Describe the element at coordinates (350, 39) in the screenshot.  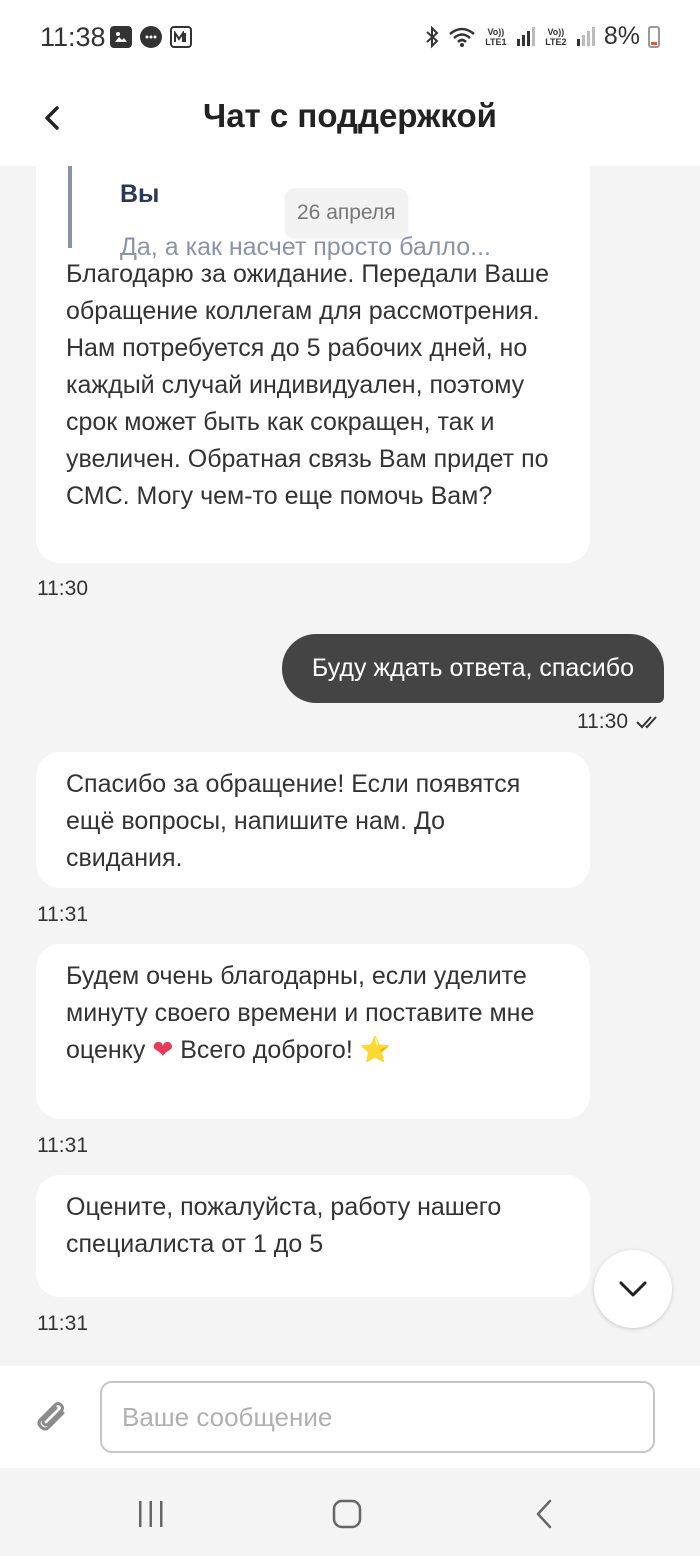
I see `status-bar: 11:38 Vo)) LTE1 Vo)) LTE2 8%` at that location.